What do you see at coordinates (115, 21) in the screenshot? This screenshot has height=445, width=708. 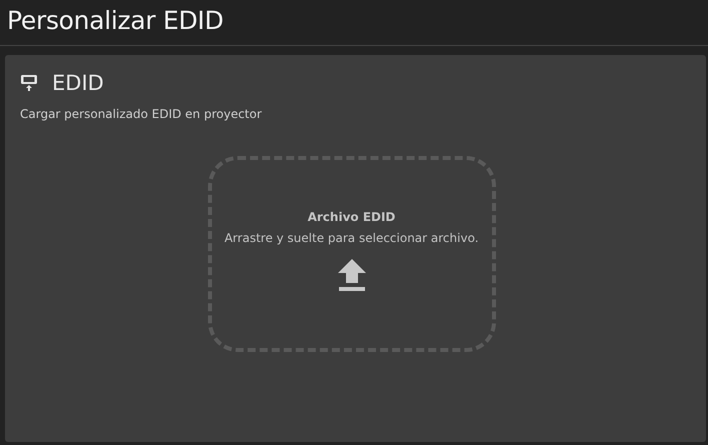 I see `page-title: Personalizar EDID` at bounding box center [115, 21].